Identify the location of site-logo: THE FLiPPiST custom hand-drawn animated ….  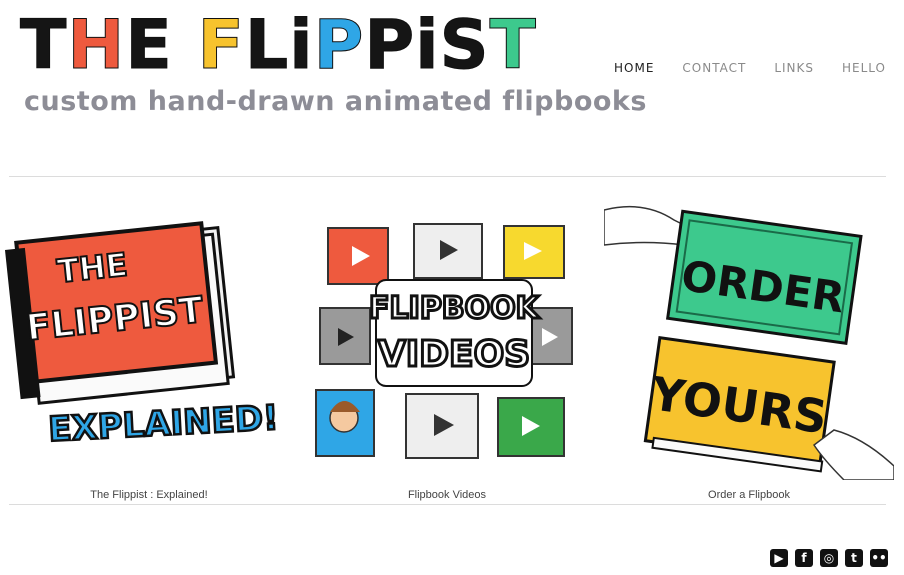
(333, 61).